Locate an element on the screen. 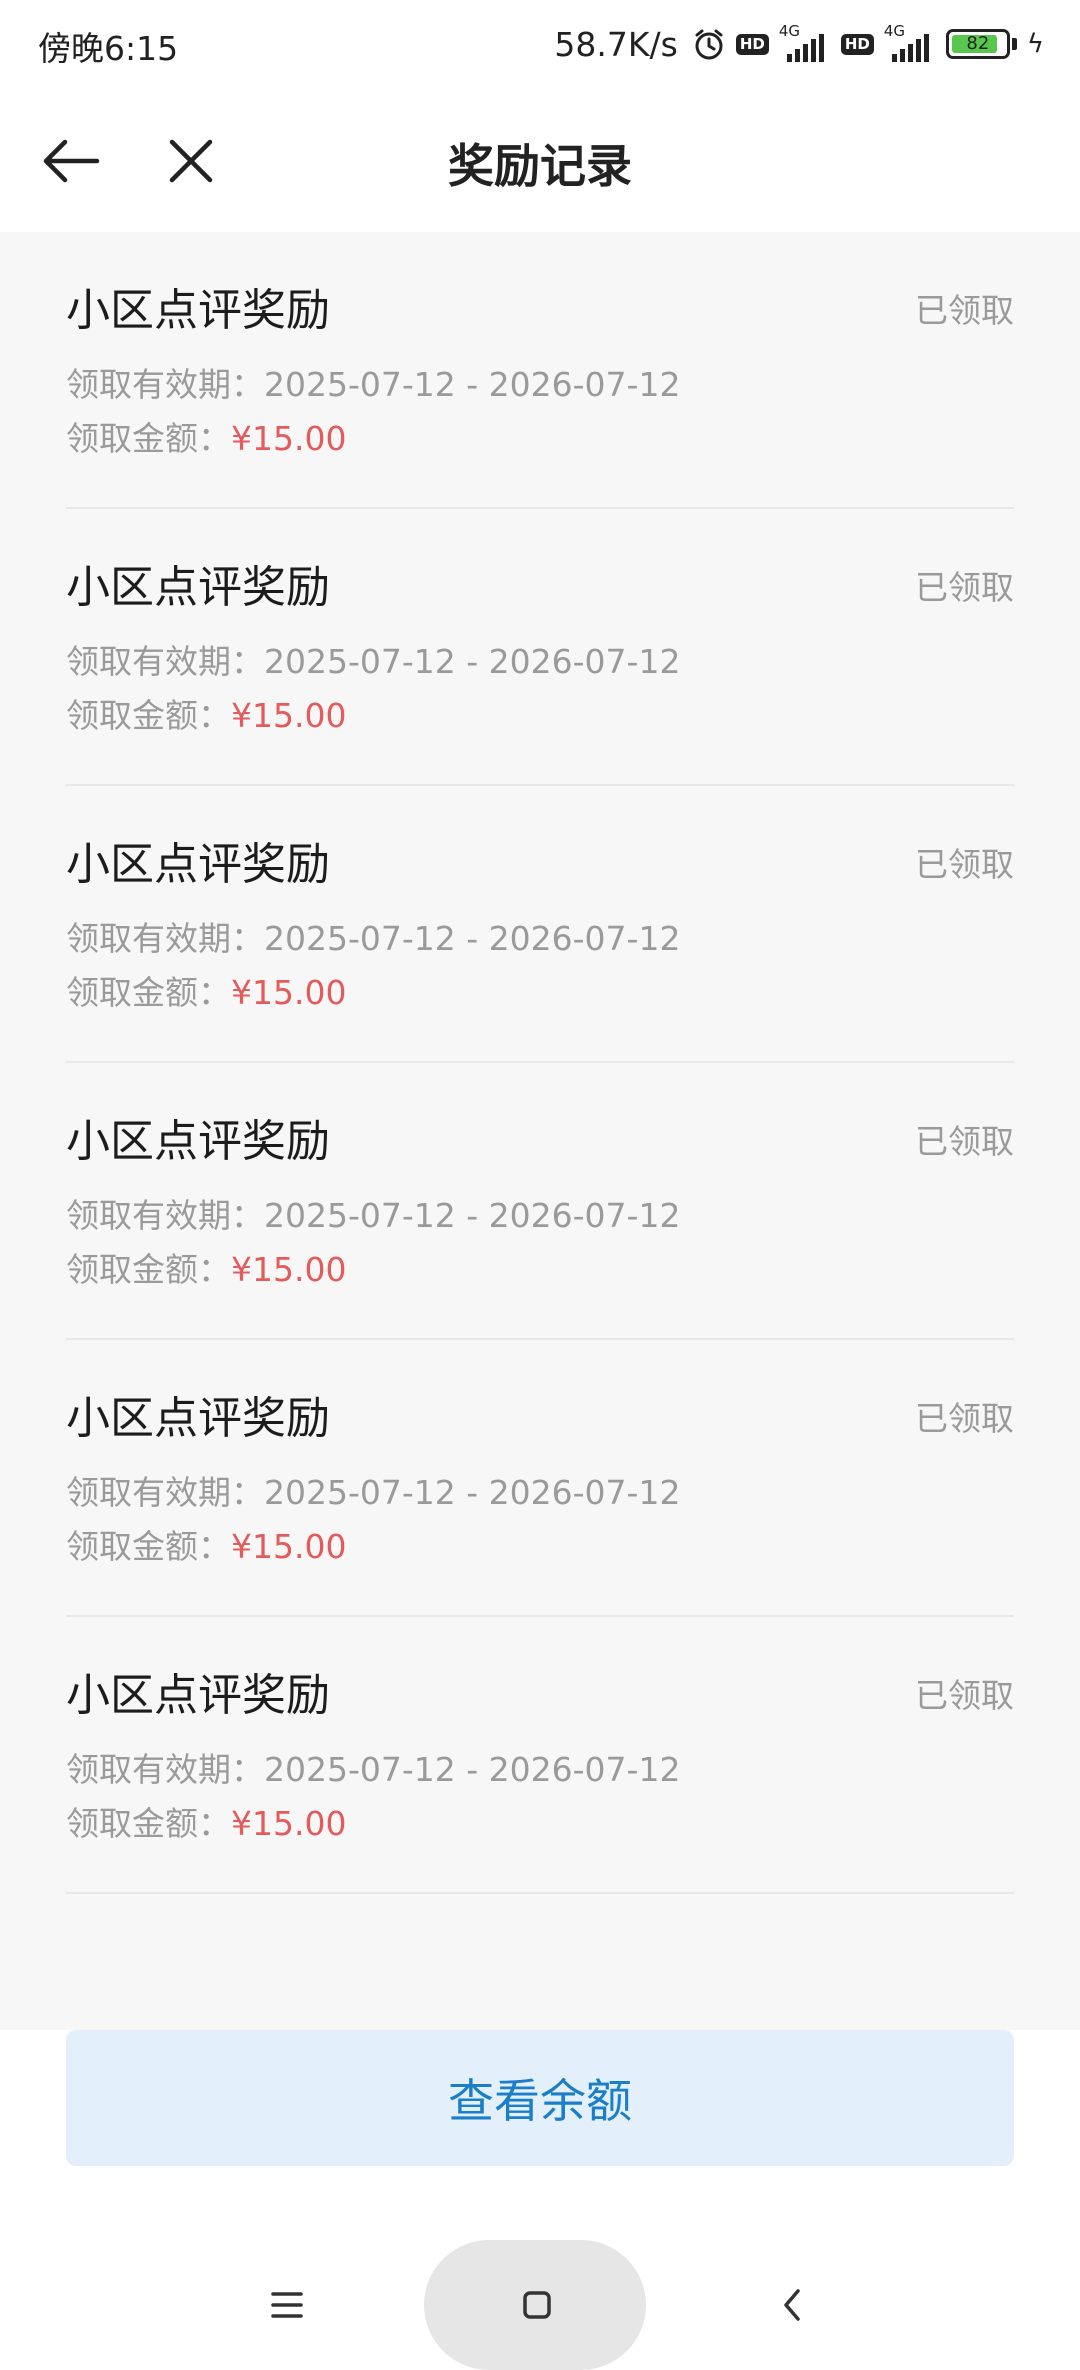  battery-icon: 82 is located at coordinates (977, 44).